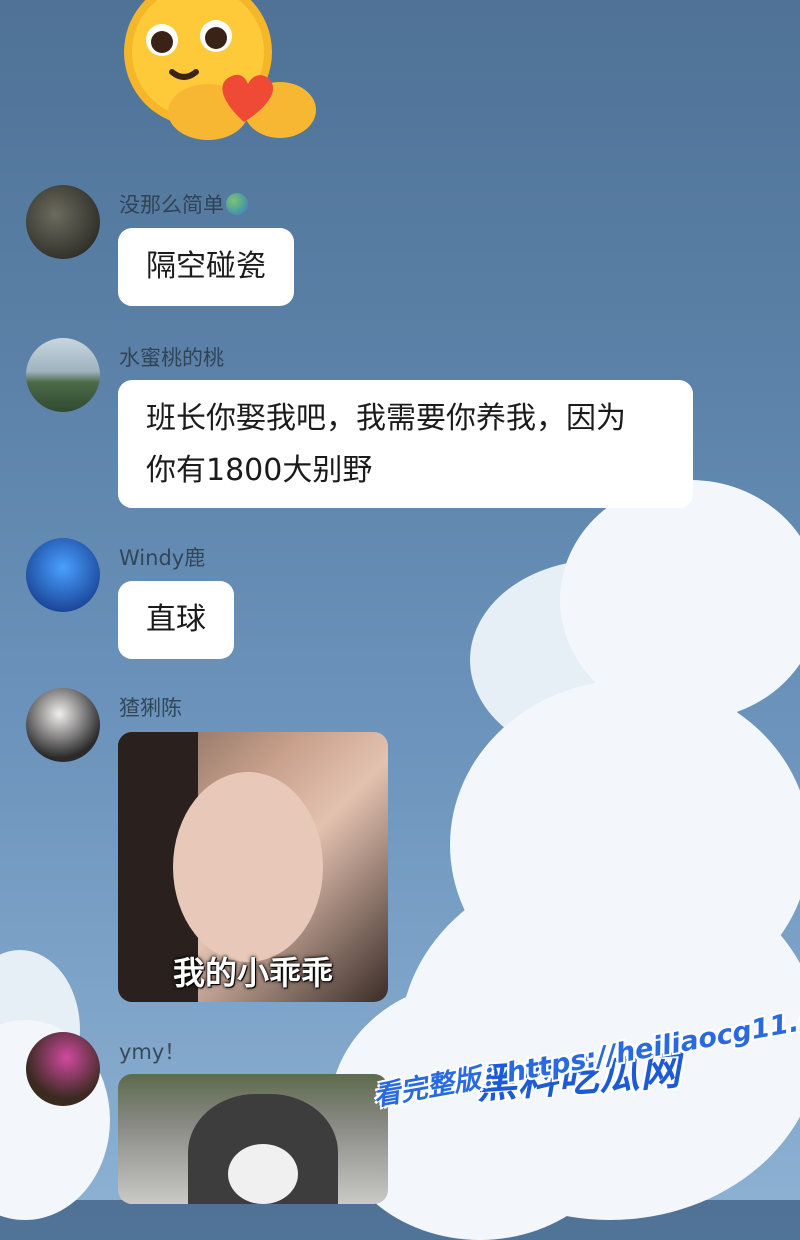 The height and width of the screenshot is (1240, 800). Describe the element at coordinates (386, 418) in the screenshot. I see `message-text-line: 班长你娶我吧，我需要你养我，因为` at that location.